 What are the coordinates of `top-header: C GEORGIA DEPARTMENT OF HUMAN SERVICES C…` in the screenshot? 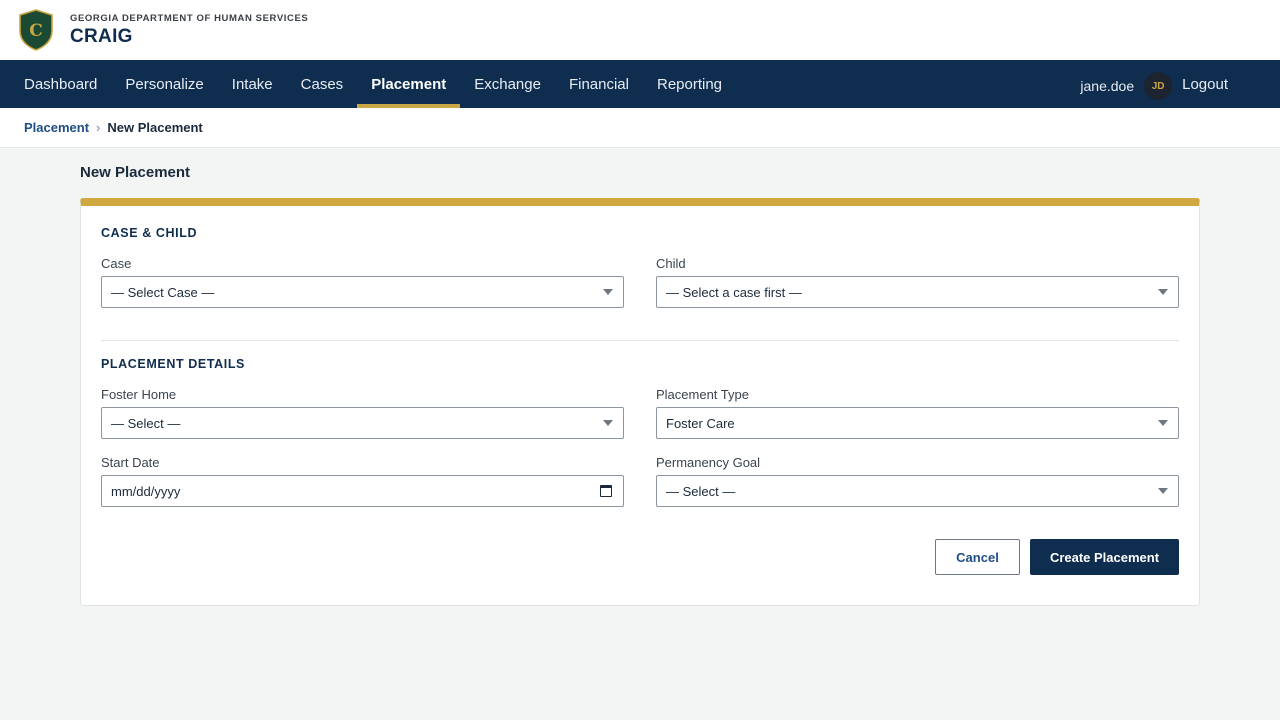 It's located at (640, 30).